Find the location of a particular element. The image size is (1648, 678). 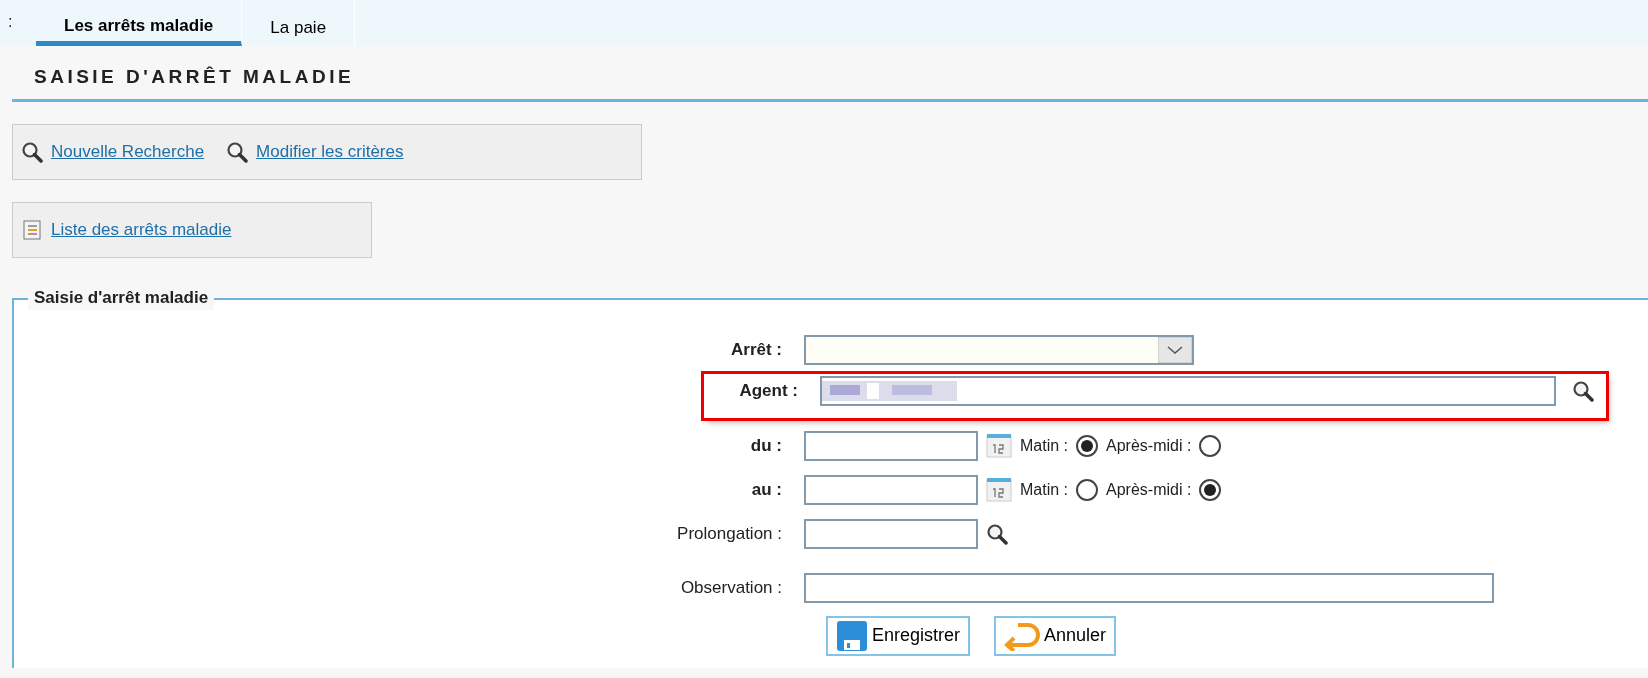

field-label: au : is located at coordinates (766, 490).